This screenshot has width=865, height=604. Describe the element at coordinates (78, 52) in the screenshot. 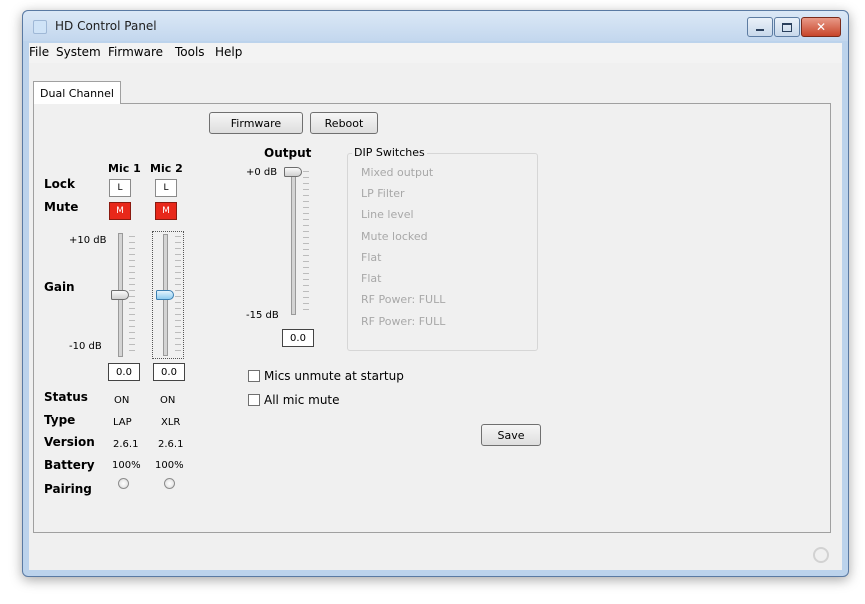

I see `menu-system: System` at that location.